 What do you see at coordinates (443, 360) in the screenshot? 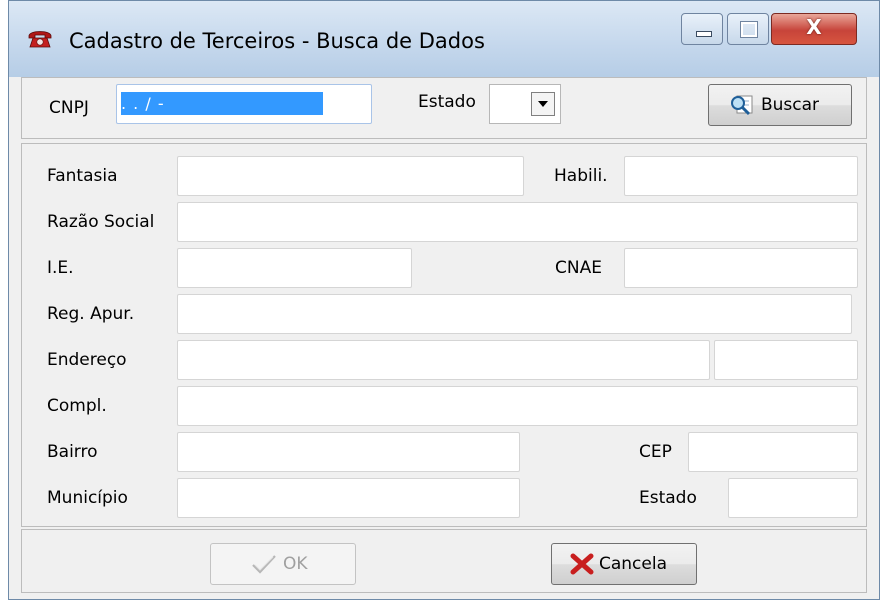
I see `endereco-input` at bounding box center [443, 360].